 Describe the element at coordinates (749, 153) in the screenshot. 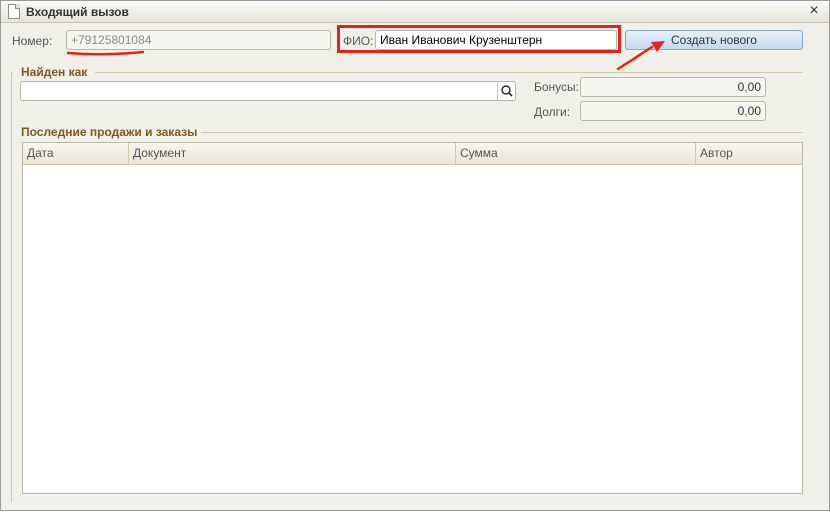

I see `column-header-author: Автор` at that location.